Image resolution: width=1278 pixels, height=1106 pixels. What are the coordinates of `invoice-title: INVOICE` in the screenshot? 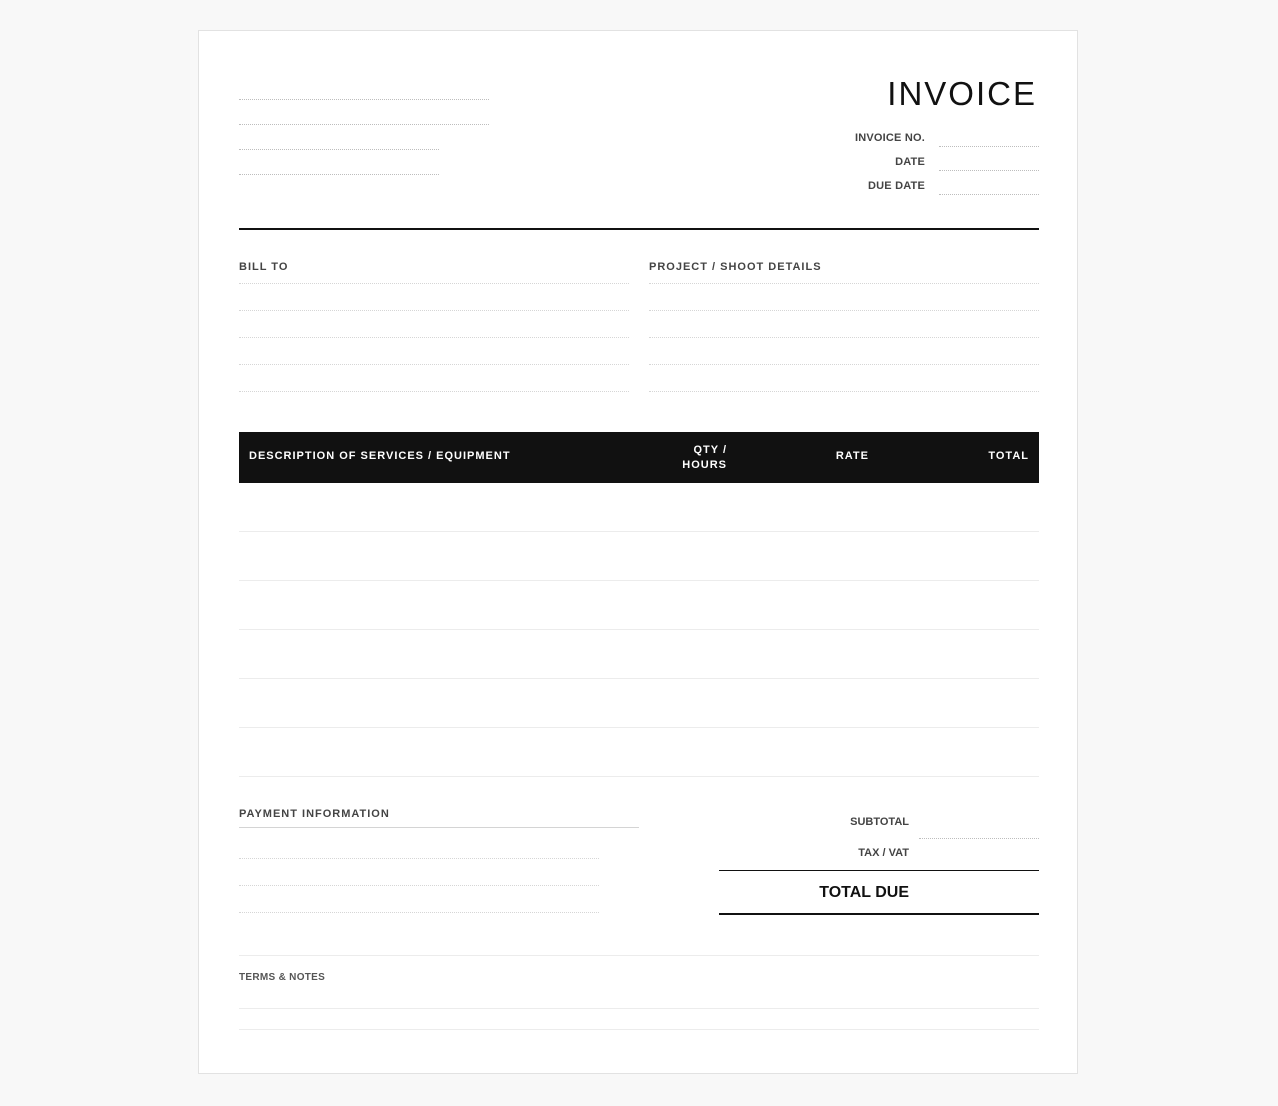 It's located at (962, 93).